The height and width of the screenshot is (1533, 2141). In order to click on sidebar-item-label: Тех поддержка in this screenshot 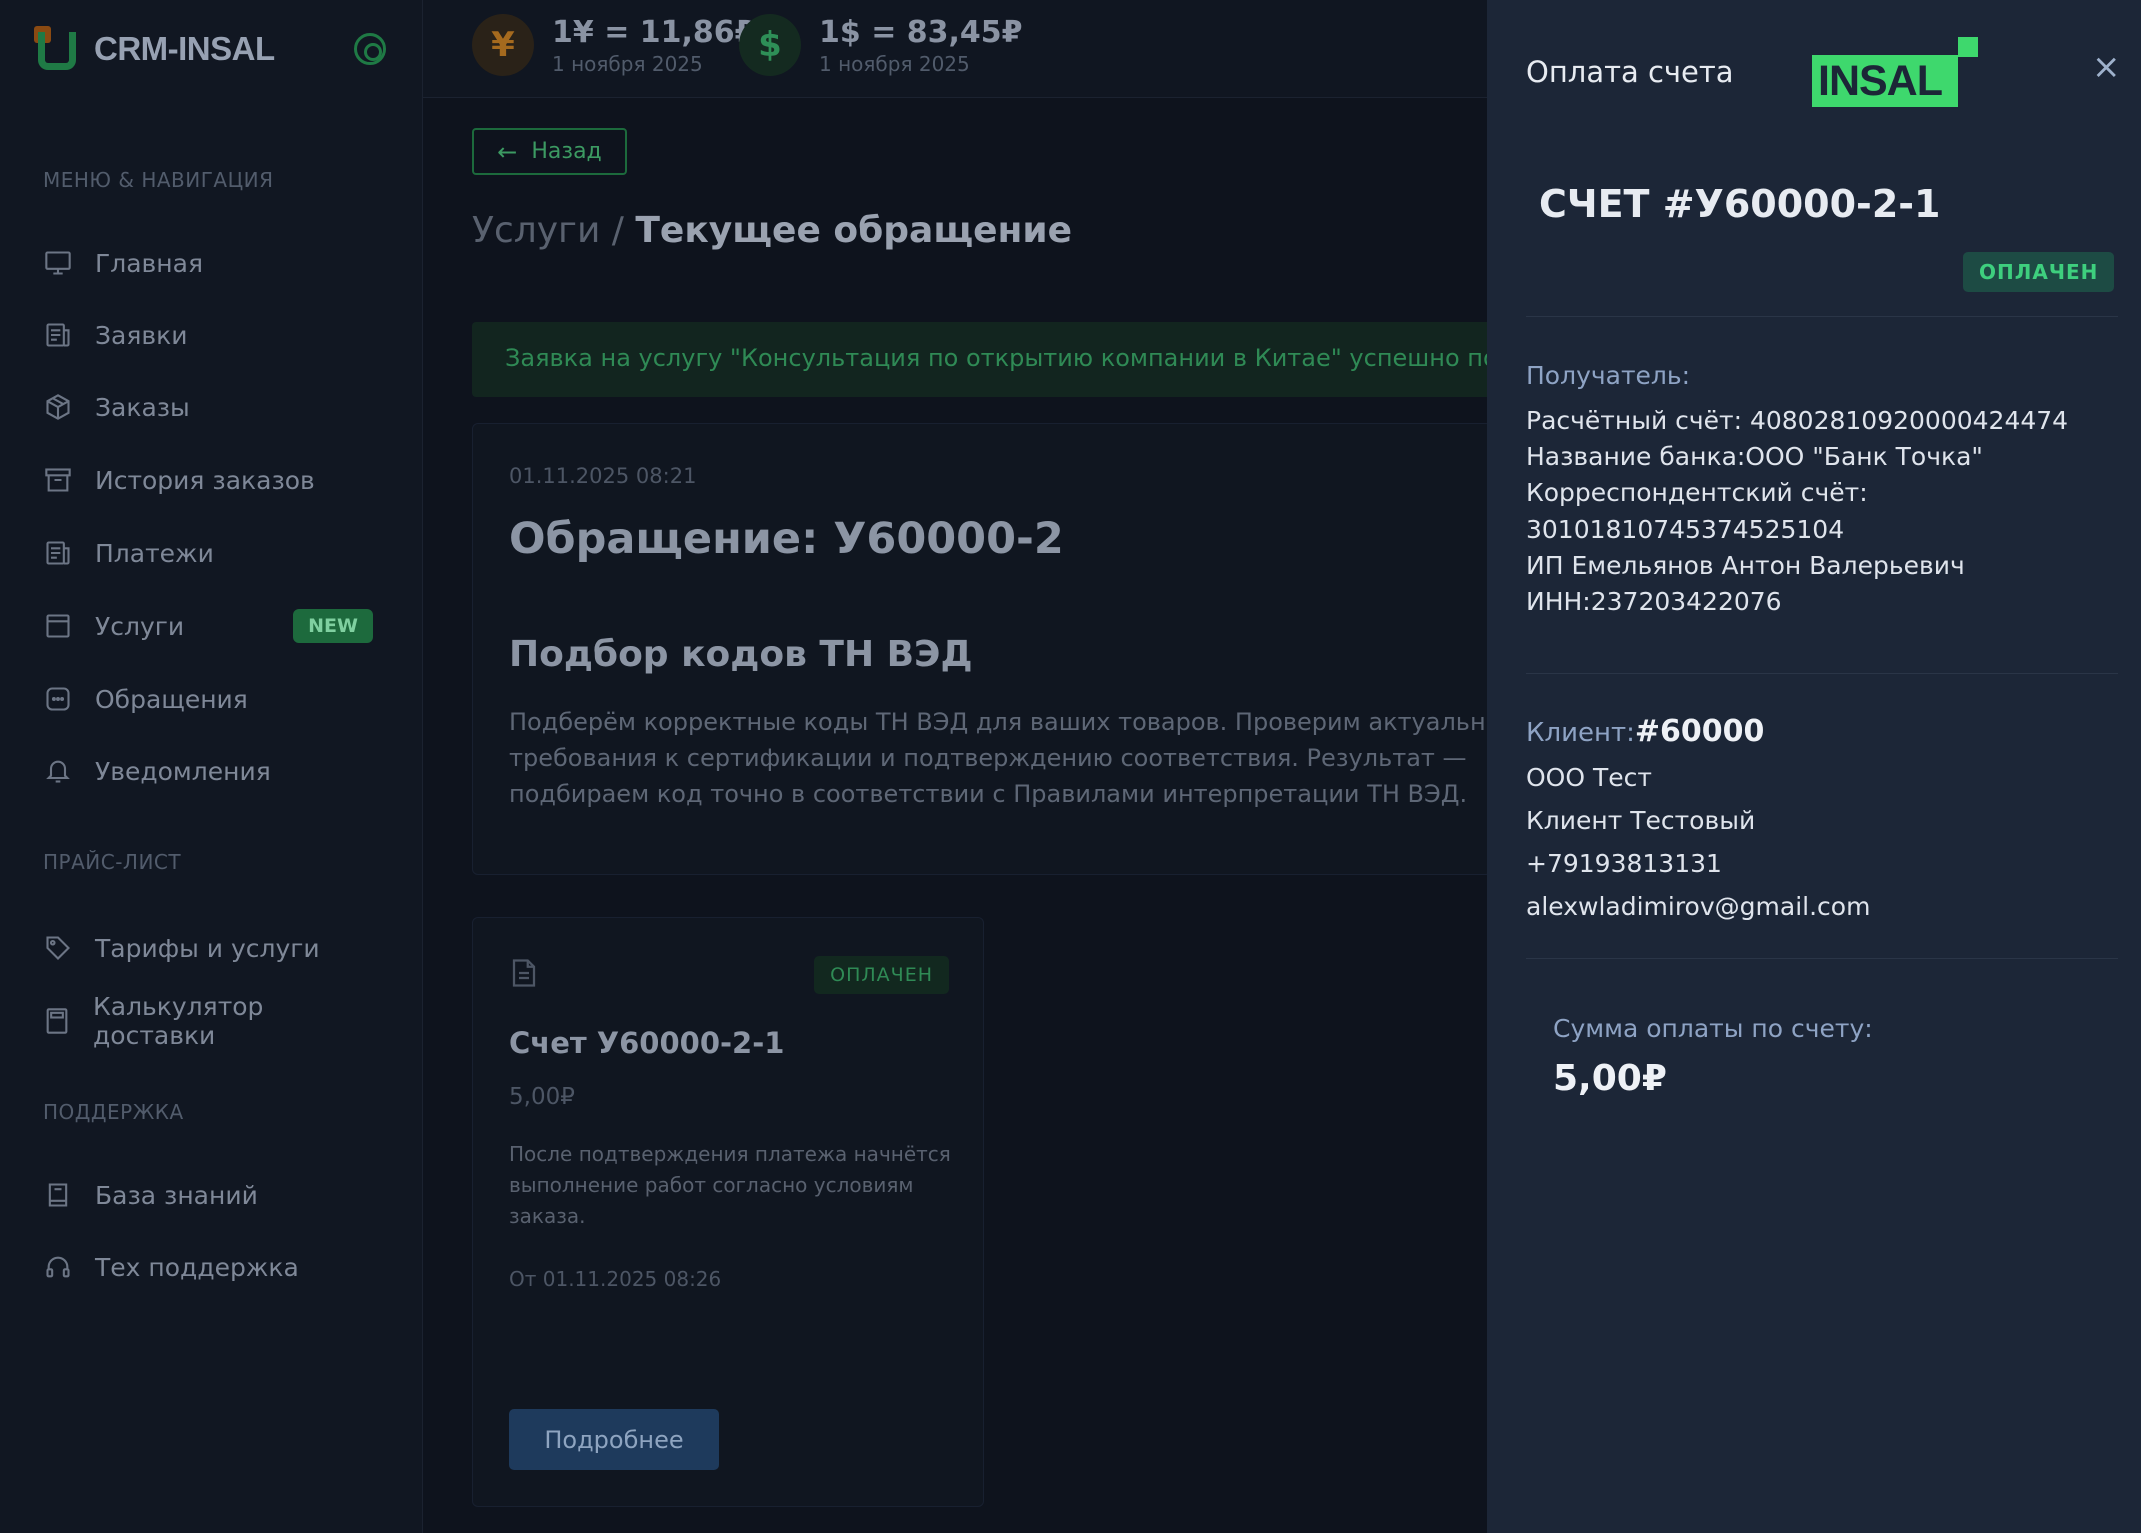, I will do `click(197, 1267)`.